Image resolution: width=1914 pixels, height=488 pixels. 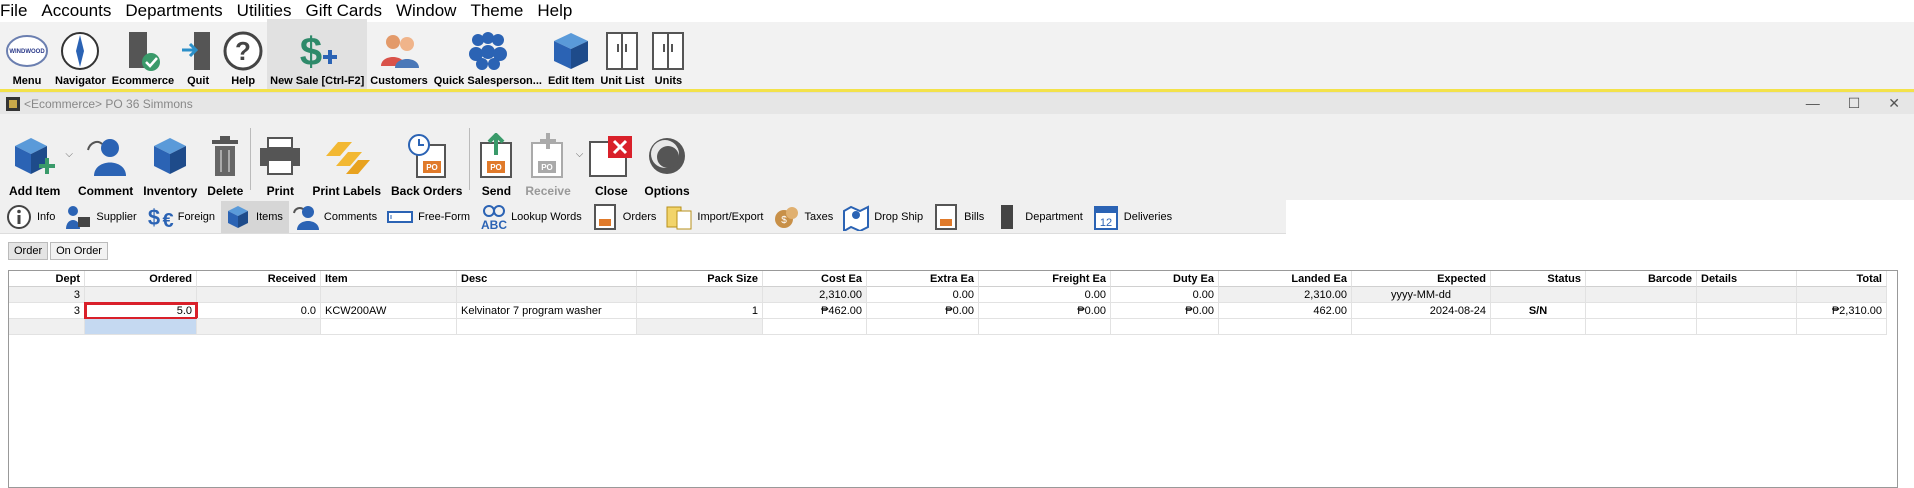 I want to click on tab-department: Department, so click(x=1039, y=217).